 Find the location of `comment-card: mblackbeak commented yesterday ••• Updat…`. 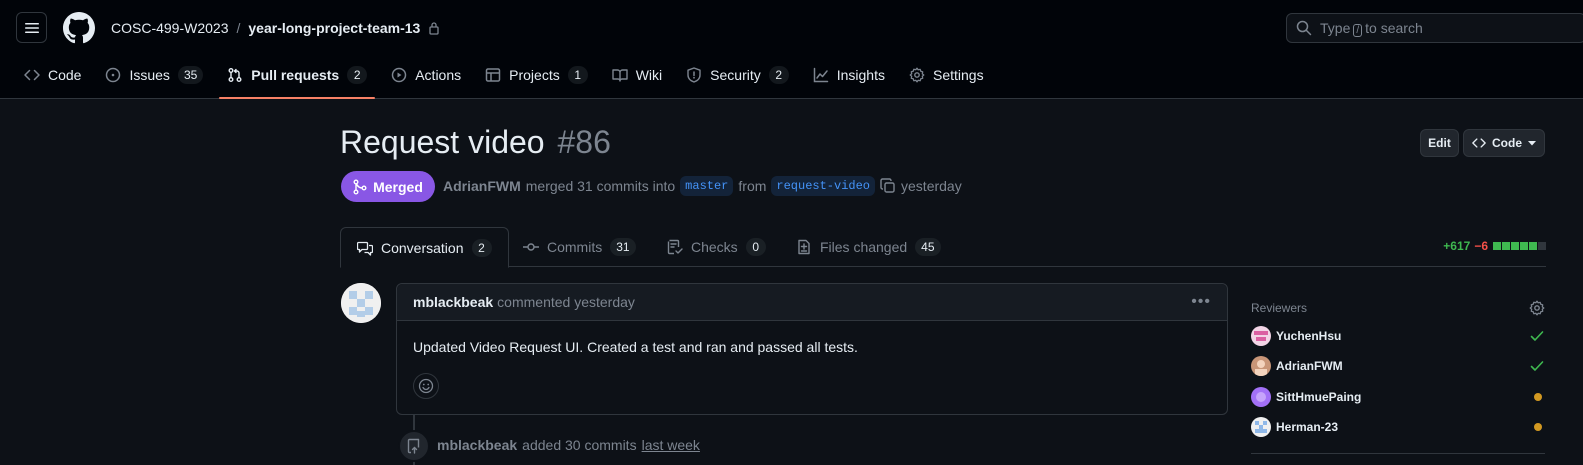

comment-card: mblackbeak commented yesterday ••• Updat… is located at coordinates (812, 349).